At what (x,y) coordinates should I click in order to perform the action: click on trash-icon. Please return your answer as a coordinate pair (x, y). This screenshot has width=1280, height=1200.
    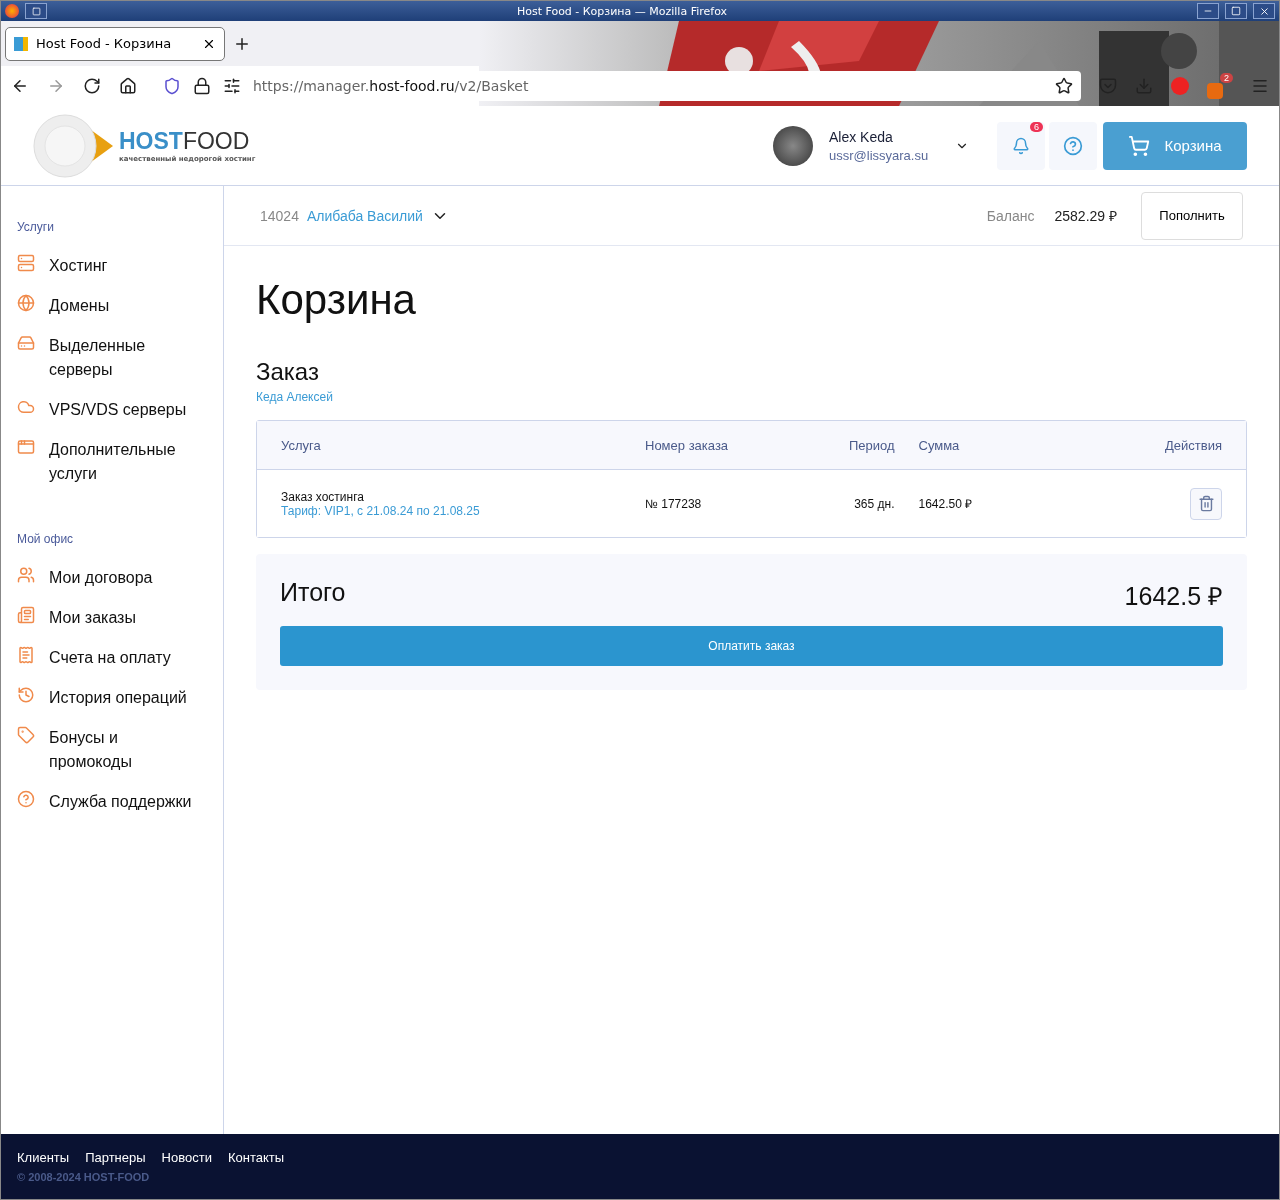
    Looking at the image, I should click on (1206, 503).